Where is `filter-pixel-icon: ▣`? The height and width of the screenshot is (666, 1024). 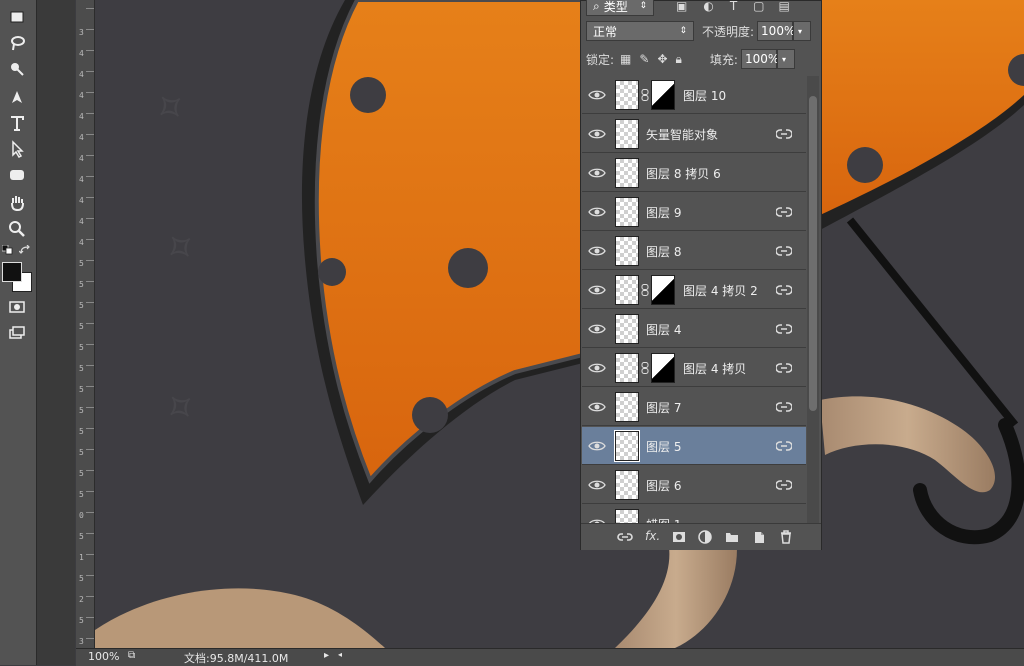 filter-pixel-icon: ▣ is located at coordinates (681, 6).